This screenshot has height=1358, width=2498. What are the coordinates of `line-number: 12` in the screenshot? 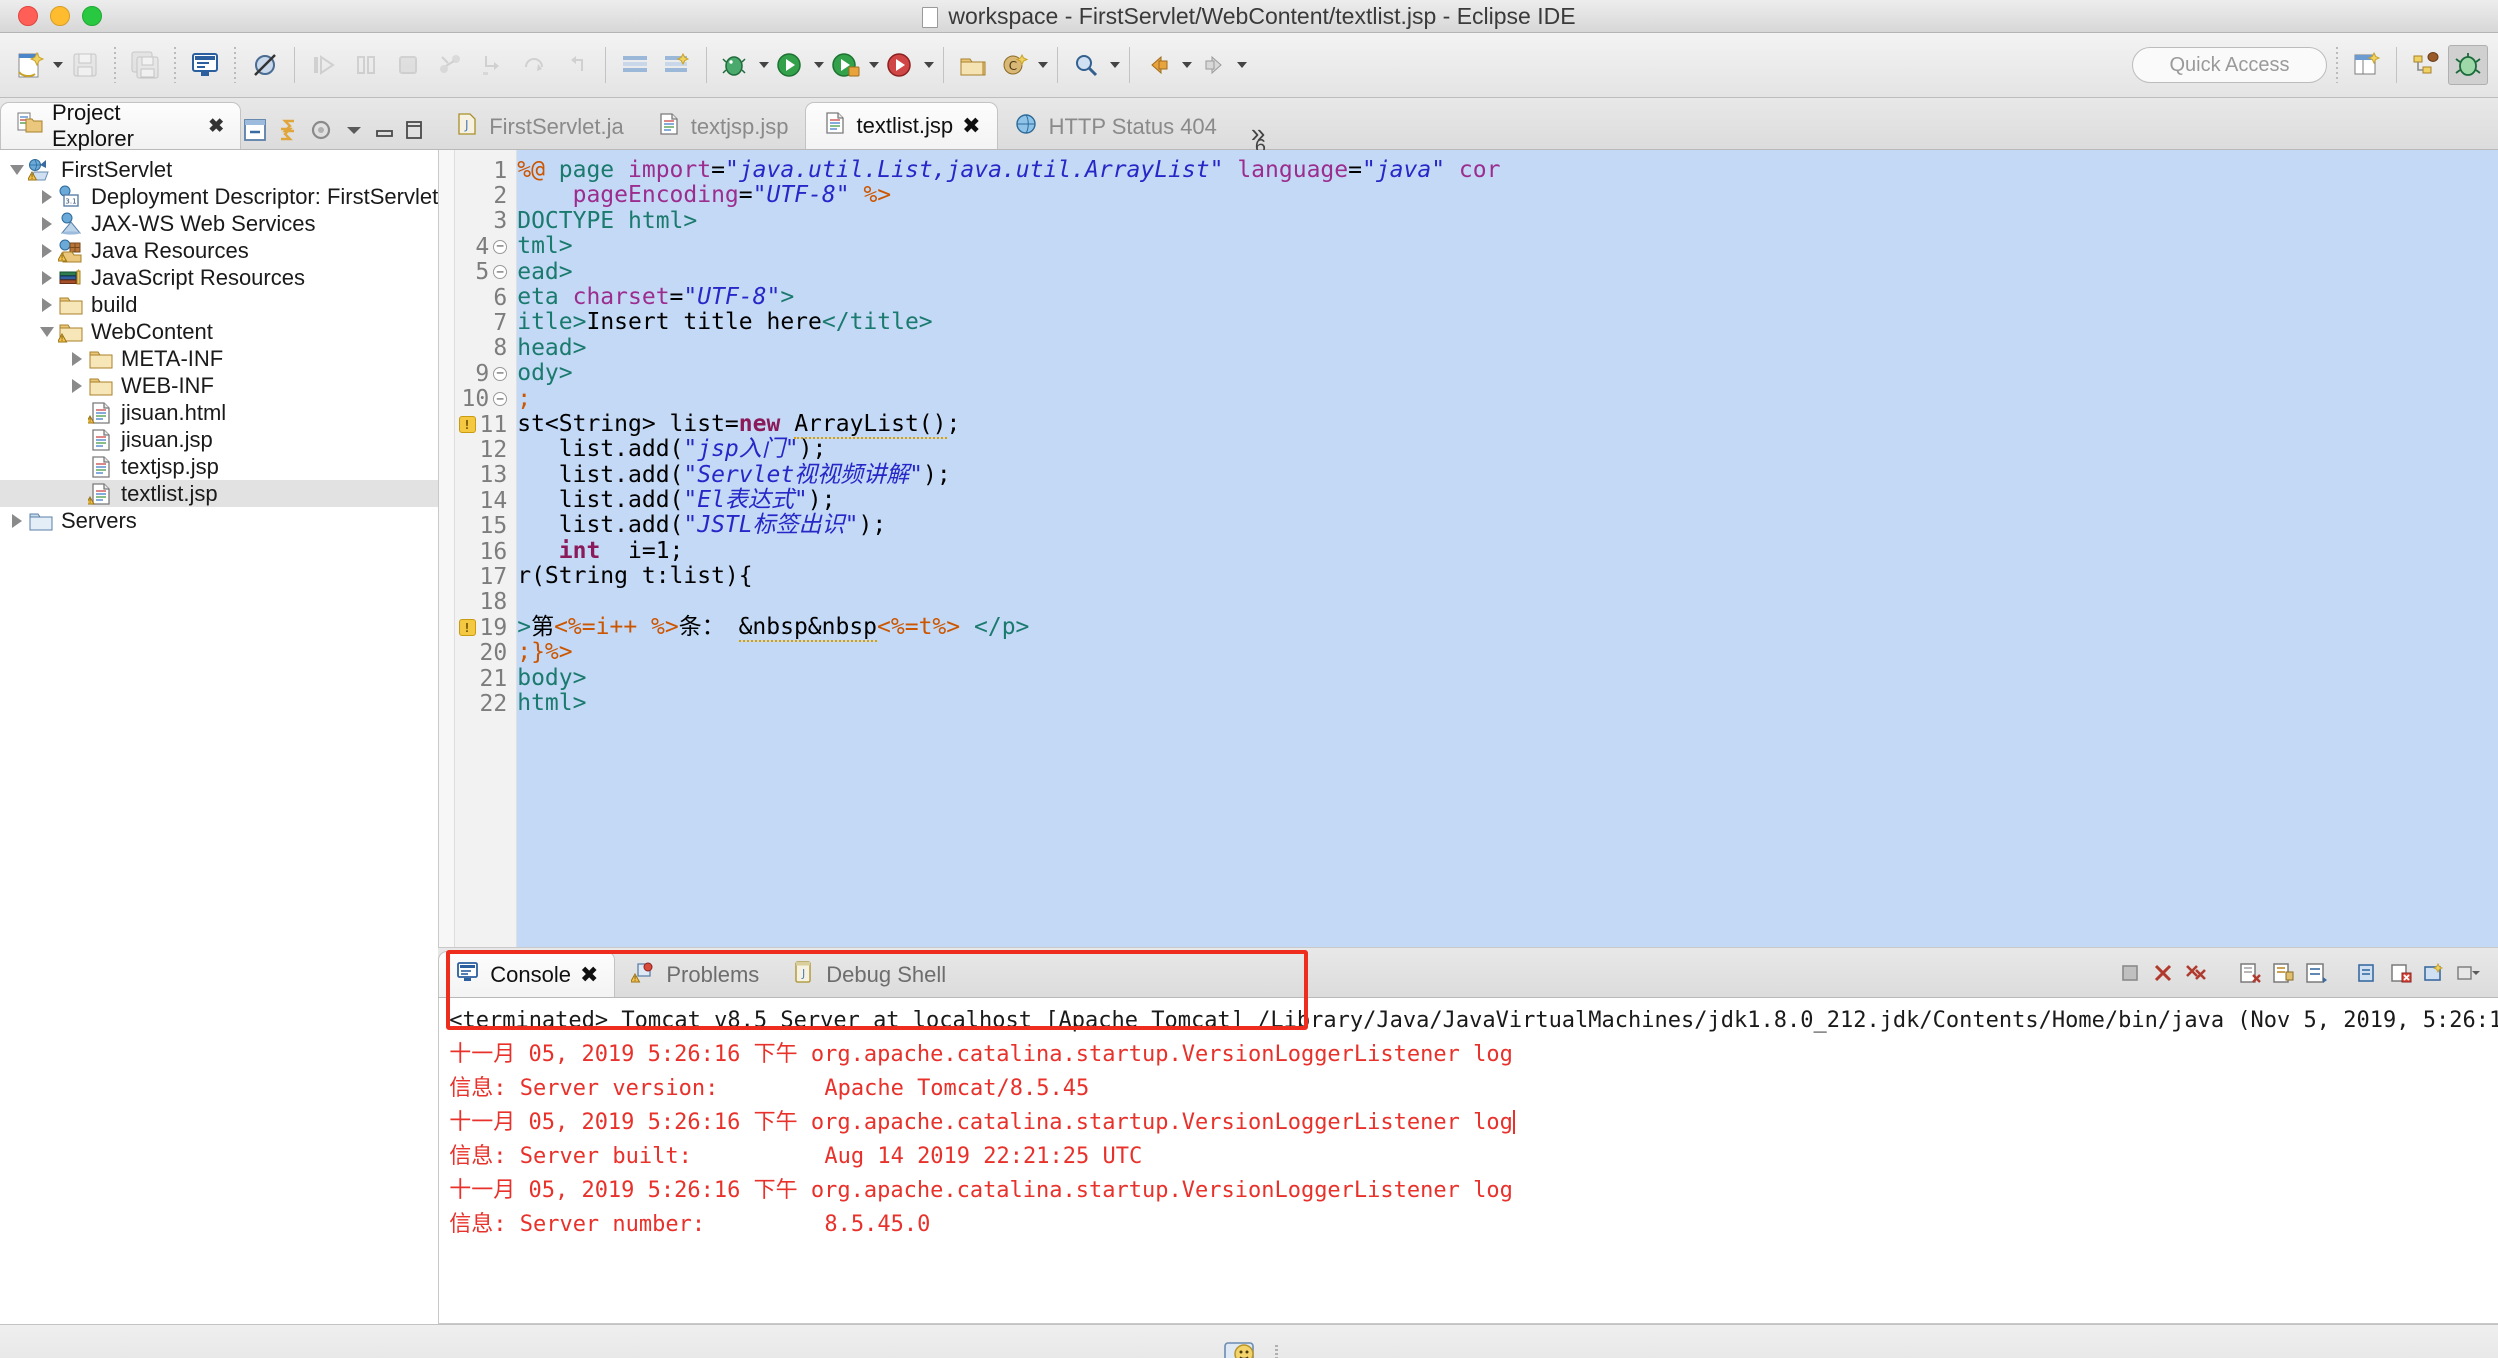 It's located at (485, 450).